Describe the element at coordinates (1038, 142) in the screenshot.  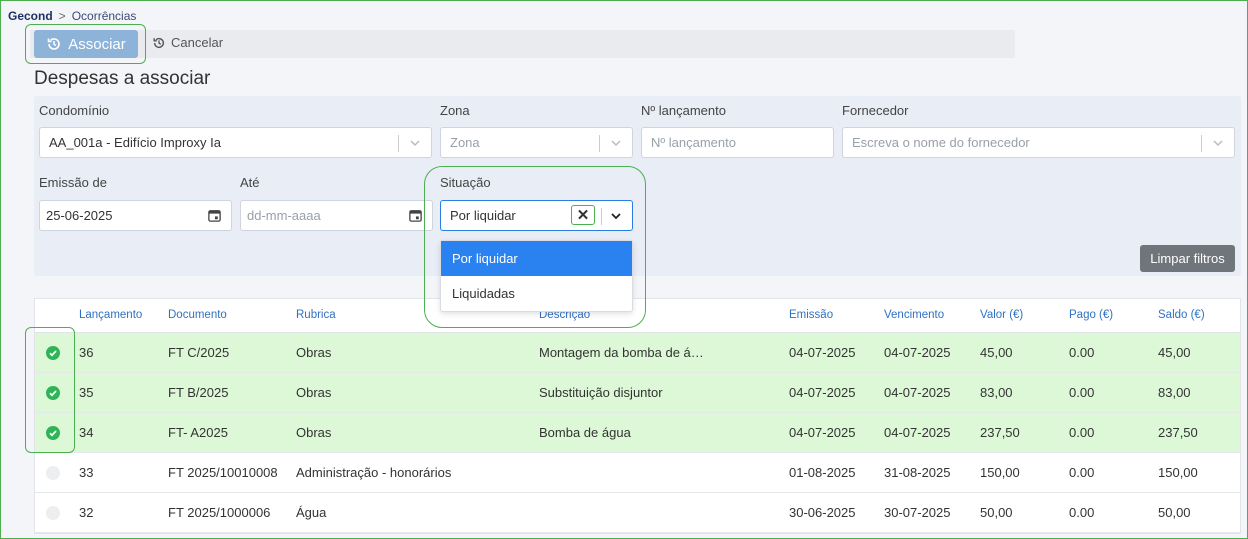
I see `fornecedor-select: Escreva o nome do fornecedor` at that location.